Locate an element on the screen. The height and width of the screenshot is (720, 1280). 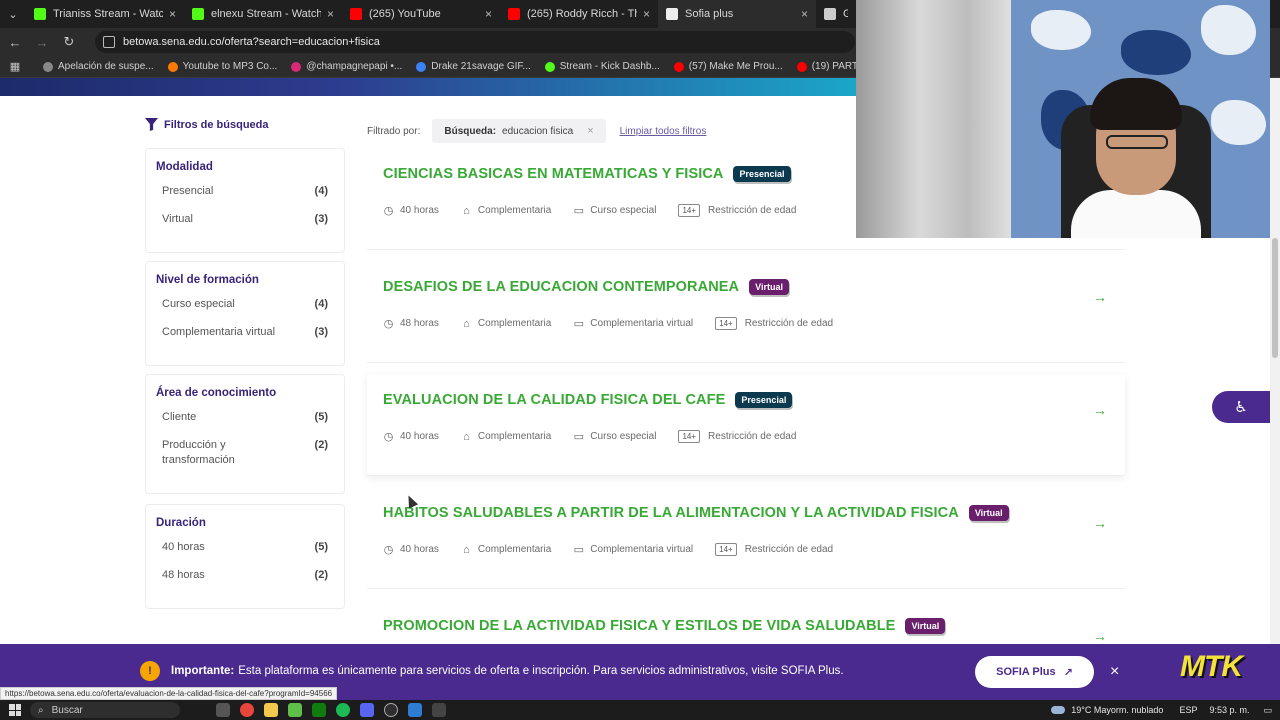
start-button is located at coordinates (15, 710).